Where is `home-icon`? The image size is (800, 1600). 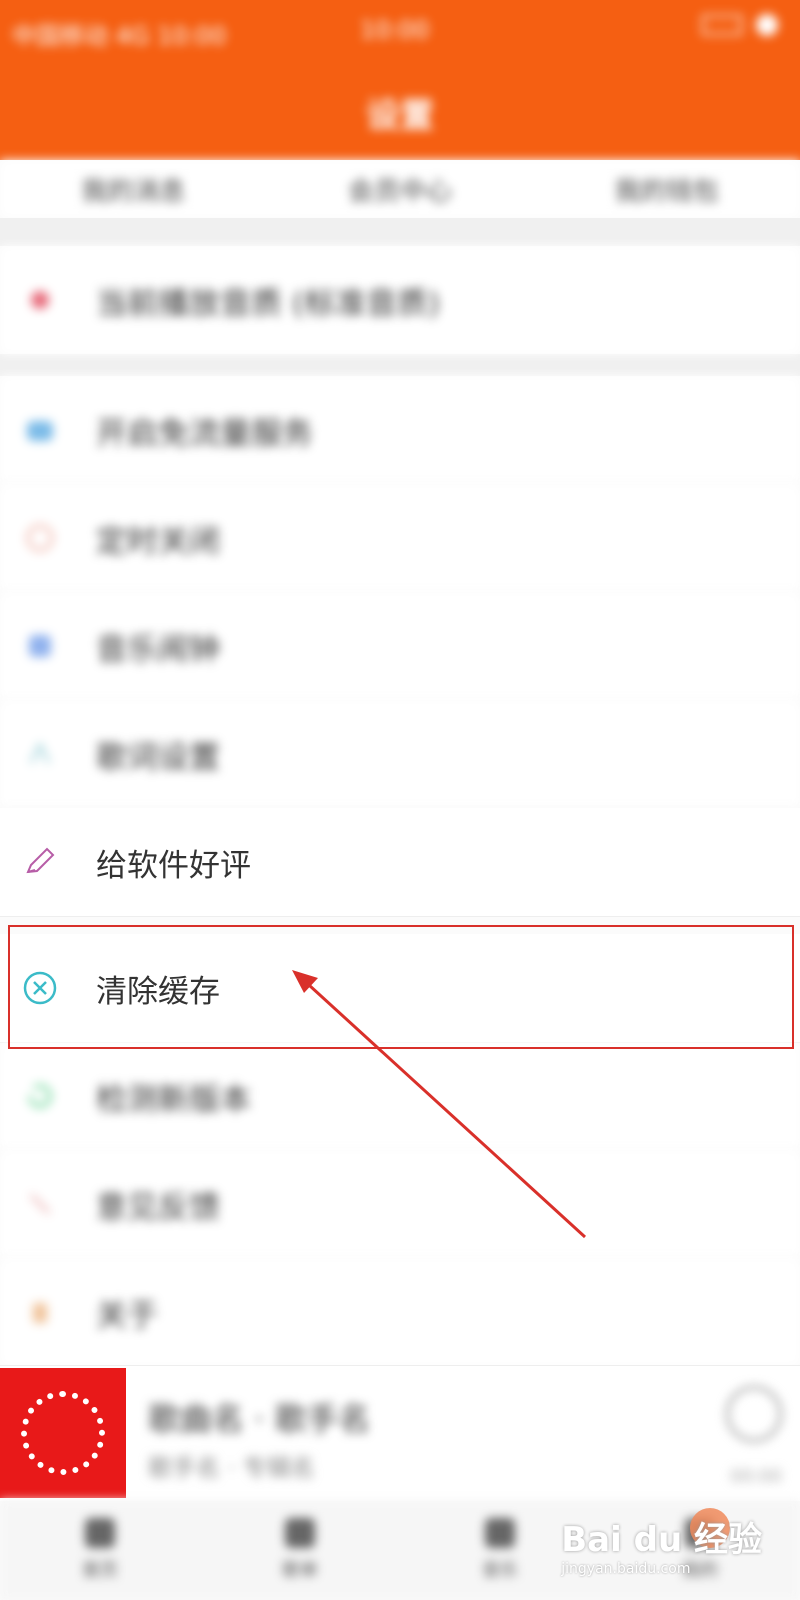 home-icon is located at coordinates (100, 1533).